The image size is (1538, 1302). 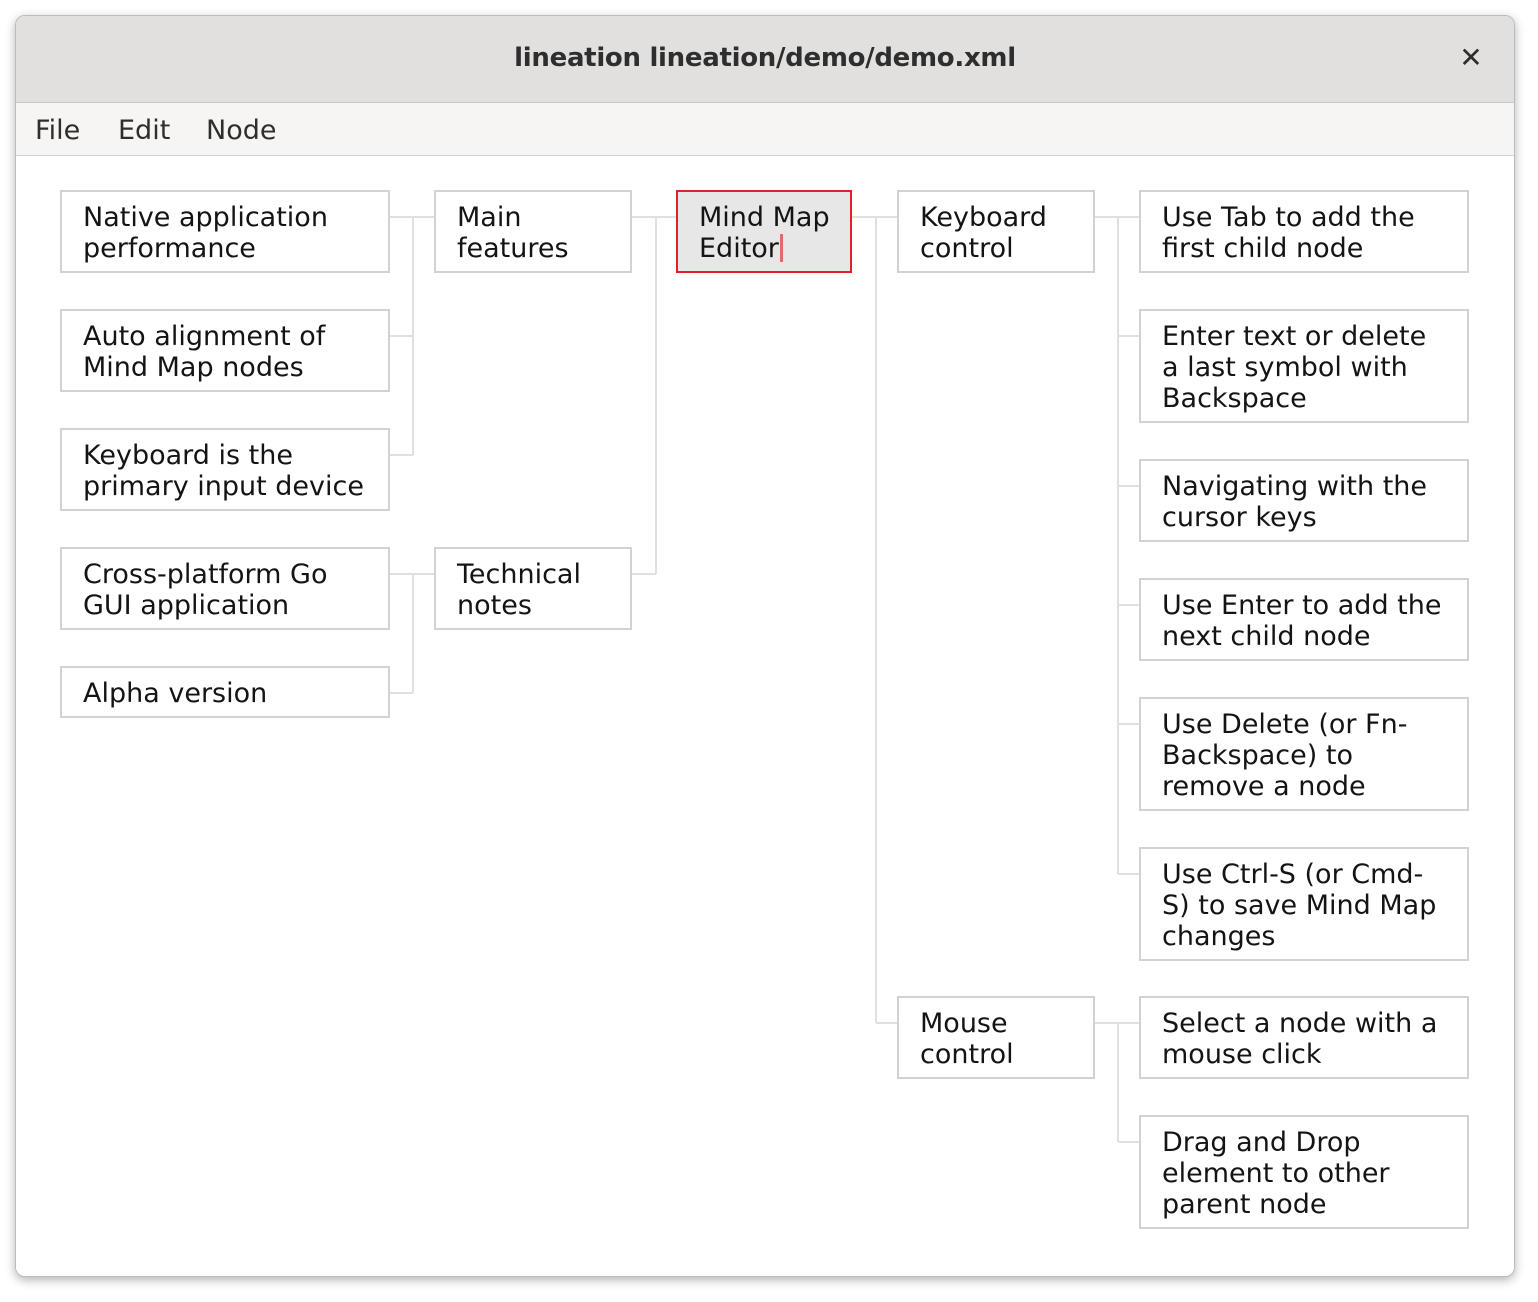 What do you see at coordinates (57, 130) in the screenshot?
I see `menu-file: File` at bounding box center [57, 130].